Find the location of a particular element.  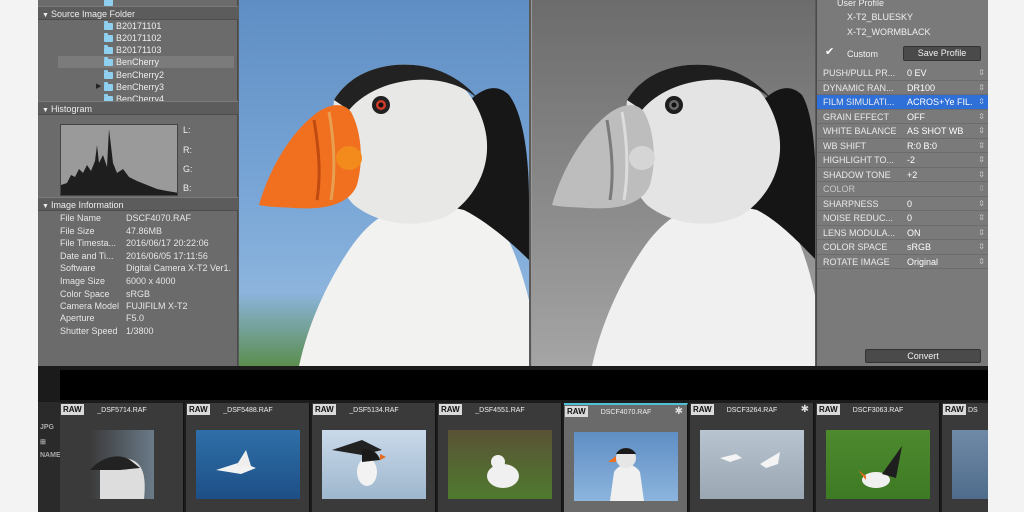

param-name: WB SHIFT is located at coordinates (844, 145).